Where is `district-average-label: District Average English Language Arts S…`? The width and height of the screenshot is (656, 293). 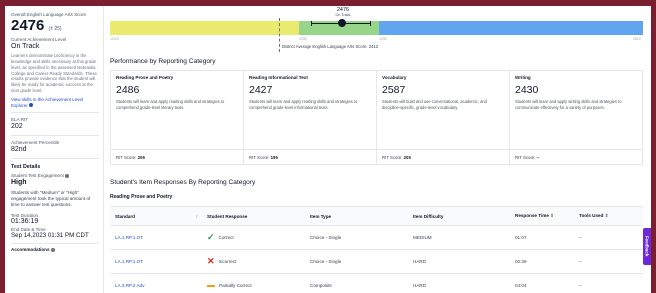 district-average-label: District Average English Language Arts S… is located at coordinates (330, 46).